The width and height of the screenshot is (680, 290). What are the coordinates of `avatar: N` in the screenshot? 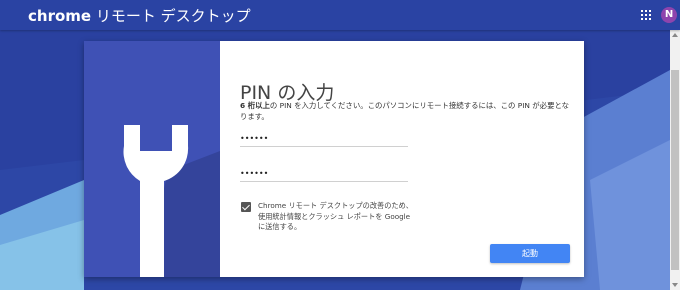 It's located at (669, 15).